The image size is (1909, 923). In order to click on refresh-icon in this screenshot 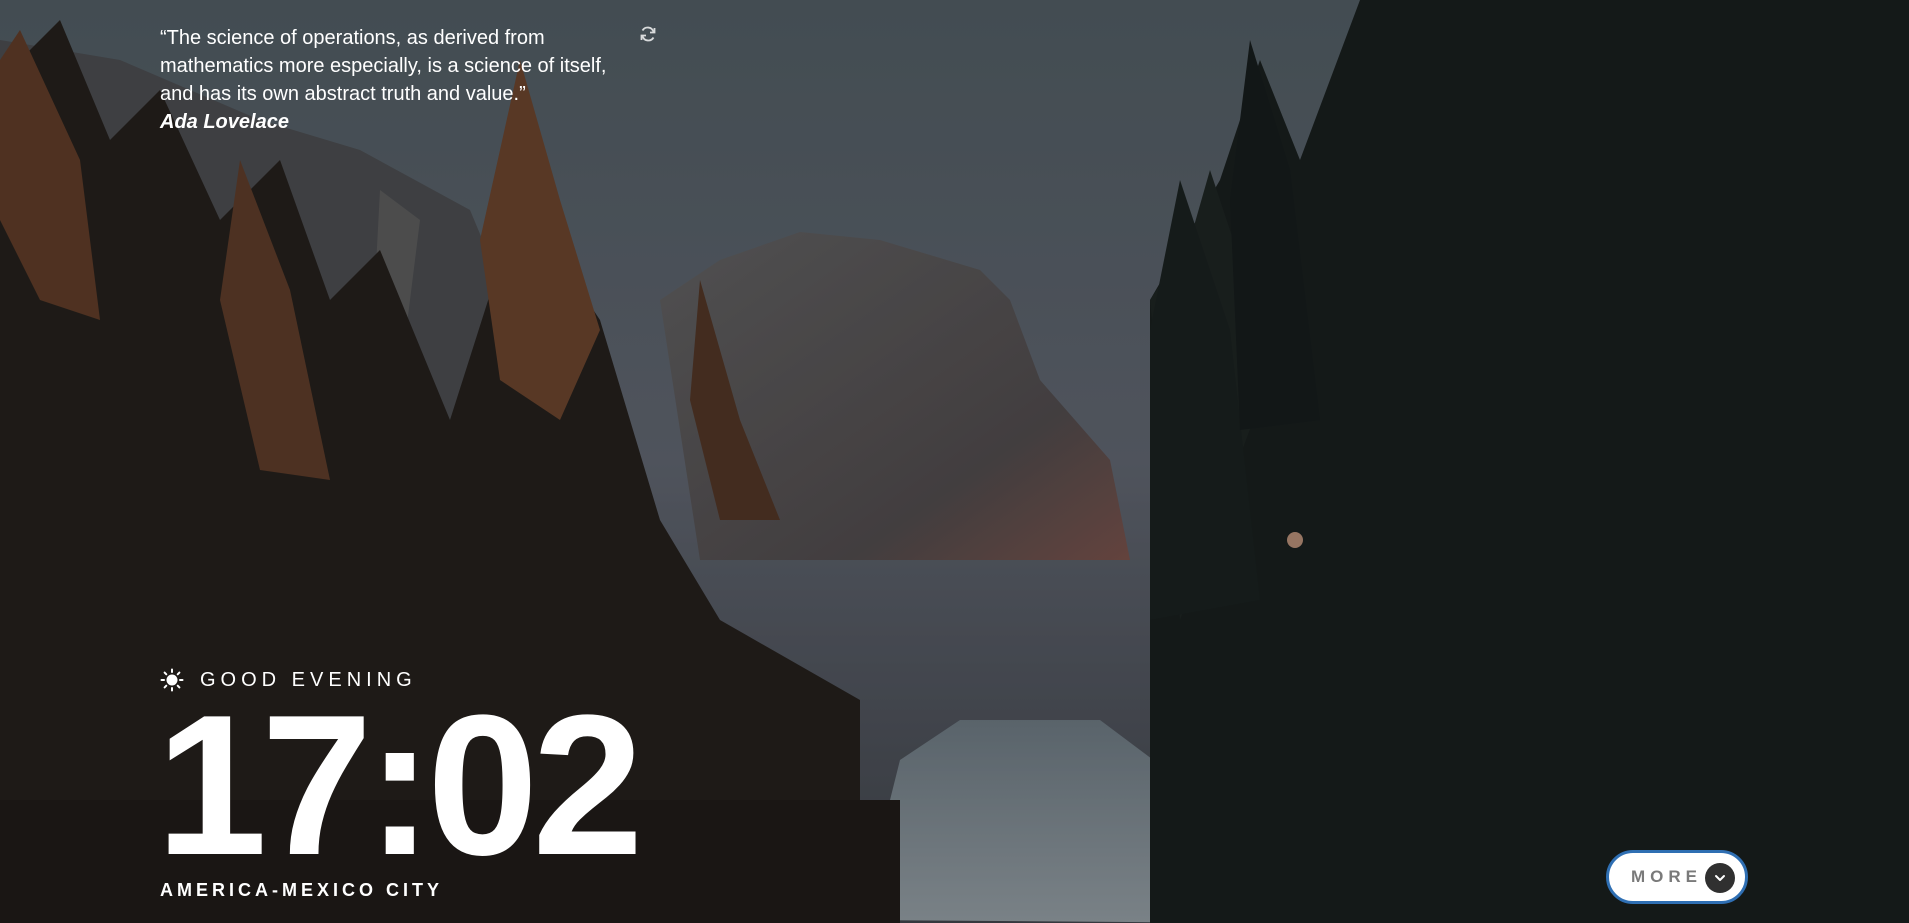, I will do `click(648, 36)`.